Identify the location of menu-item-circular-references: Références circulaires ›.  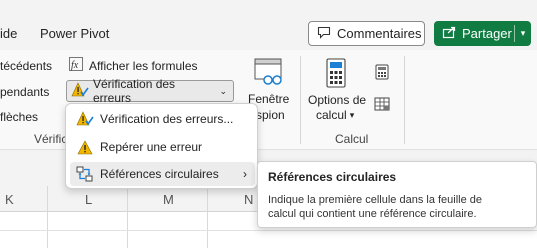
(162, 174).